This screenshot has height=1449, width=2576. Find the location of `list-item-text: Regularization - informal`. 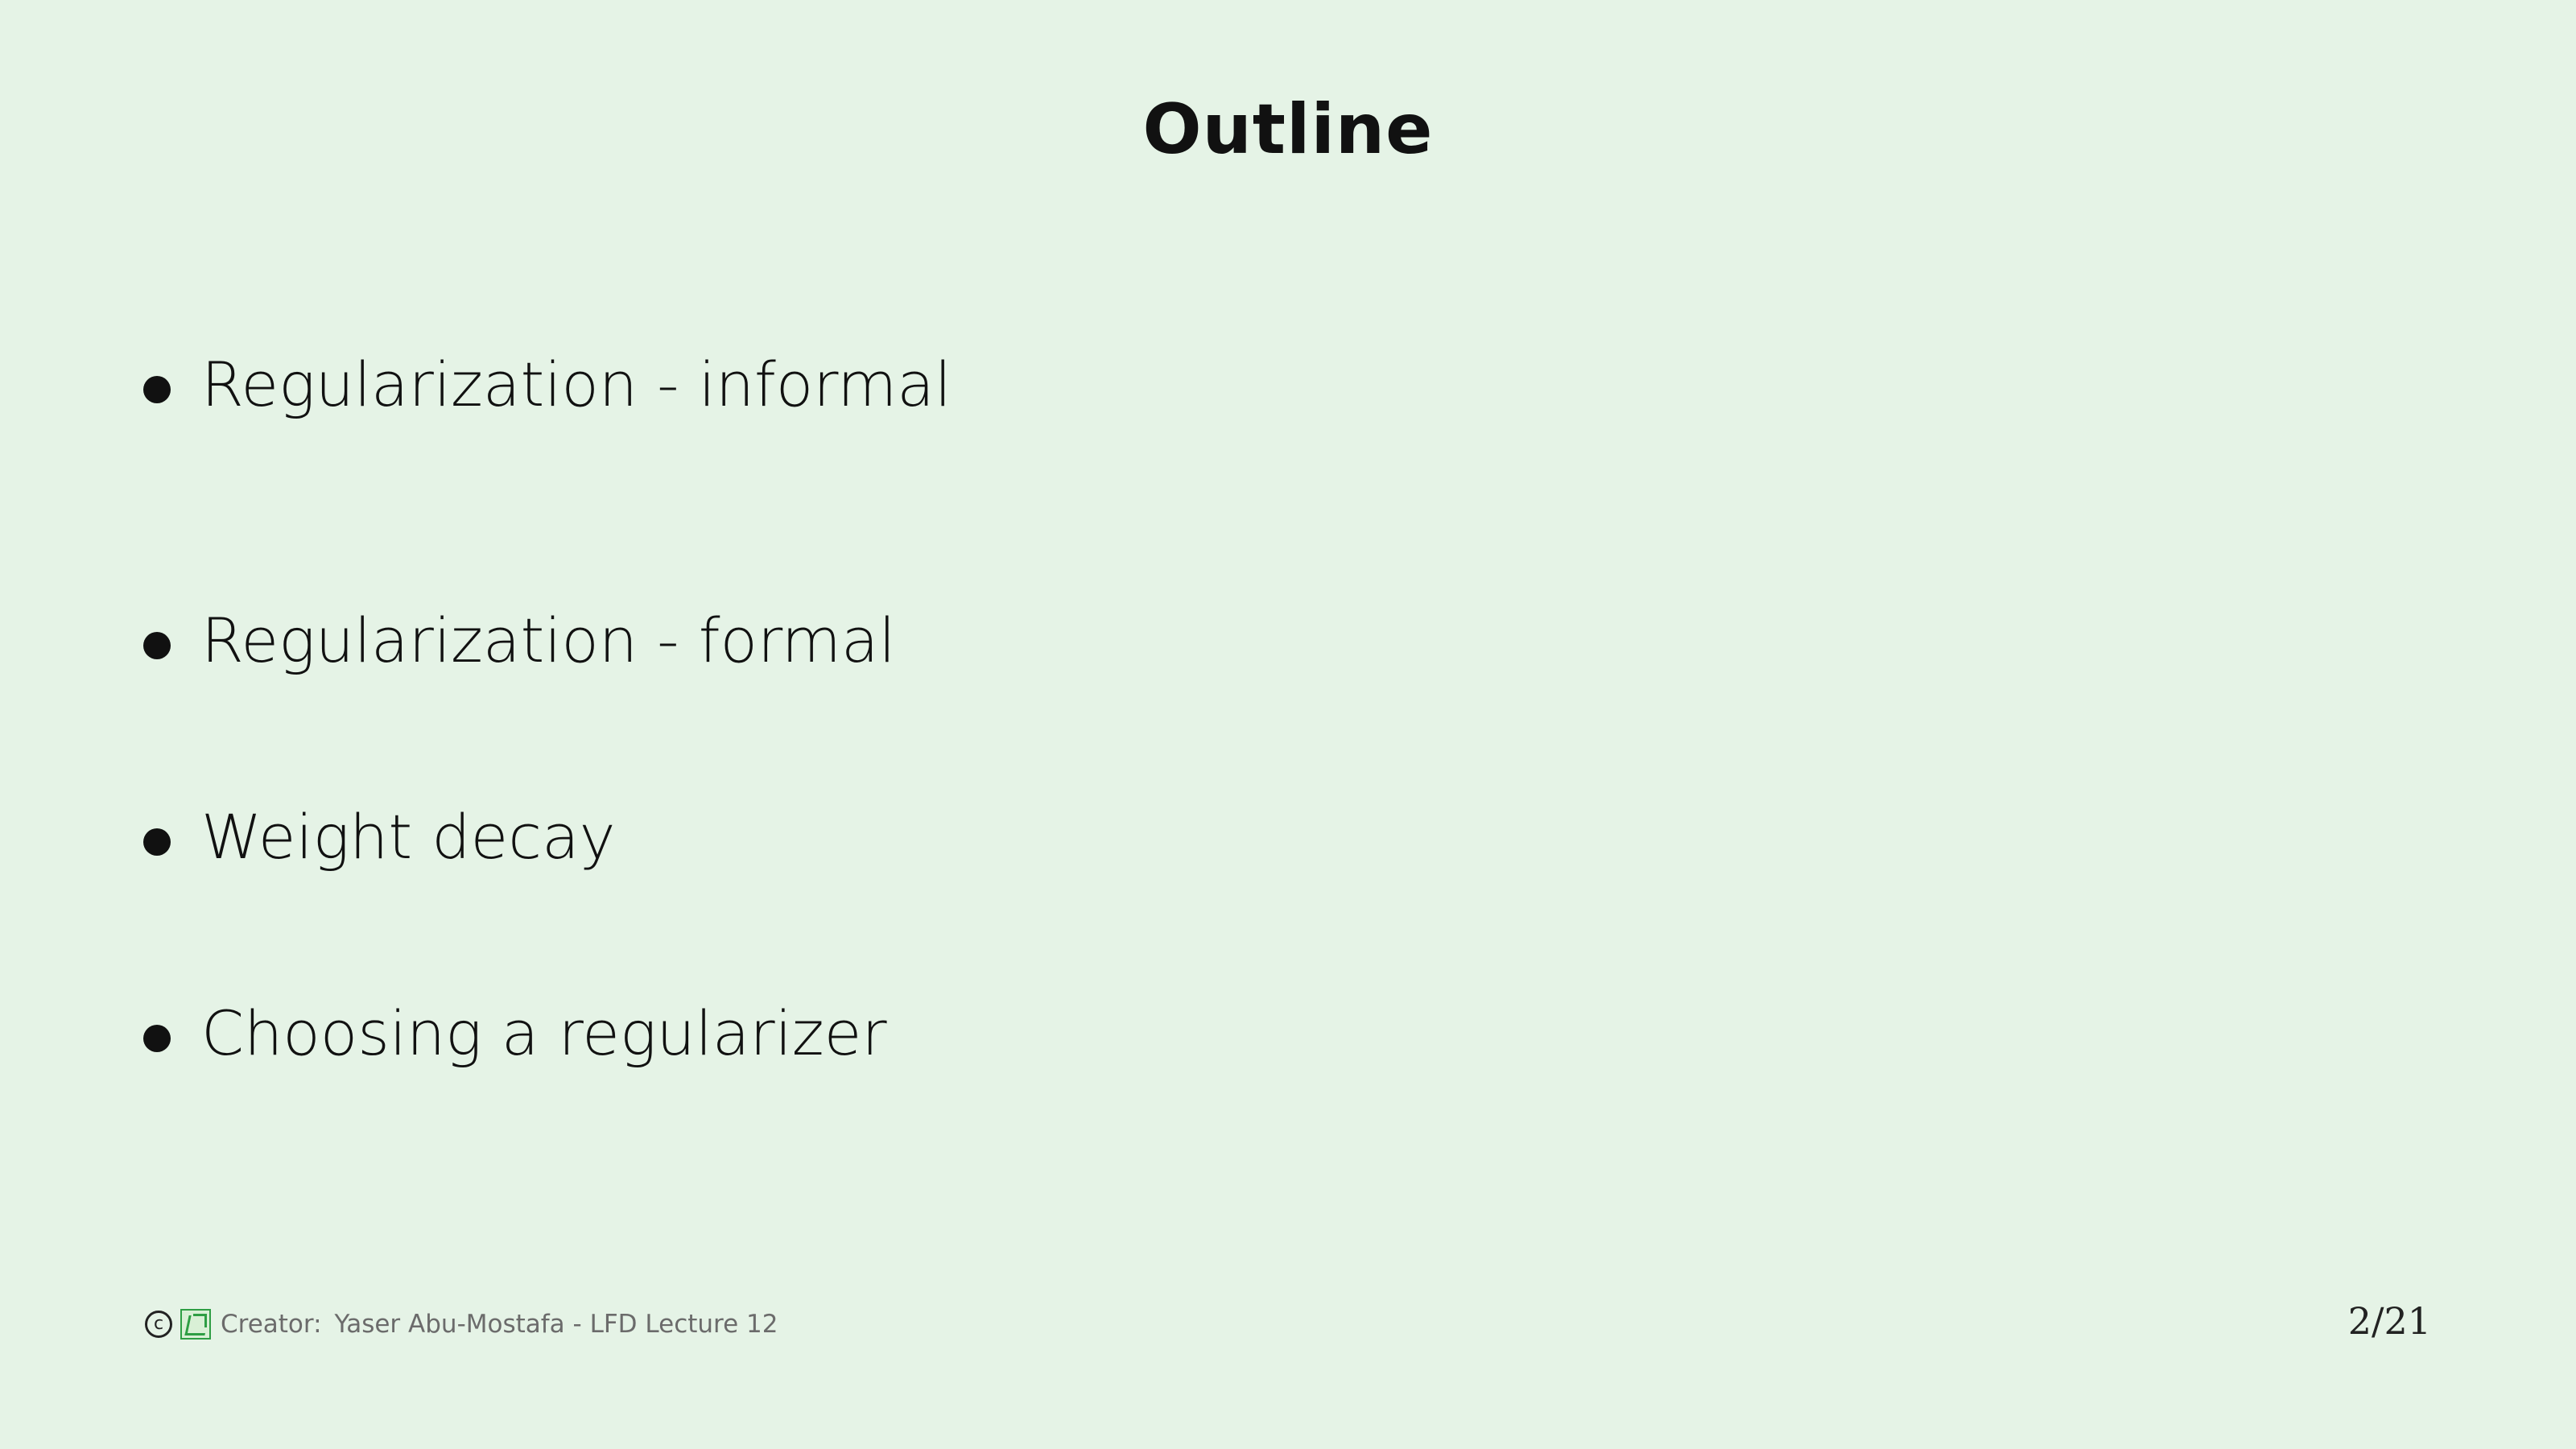

list-item-text: Regularization - informal is located at coordinates (576, 384).